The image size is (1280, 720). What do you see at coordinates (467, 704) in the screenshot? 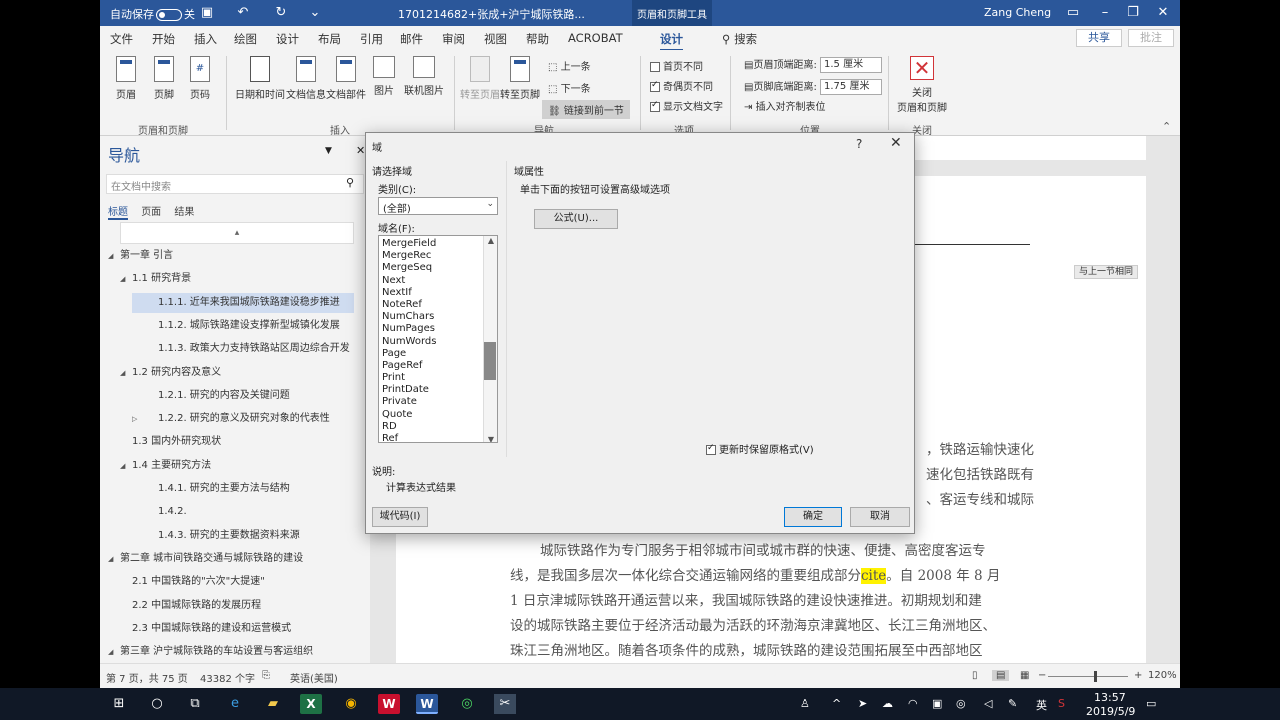
I see `wechat-icon: ◎` at bounding box center [467, 704].